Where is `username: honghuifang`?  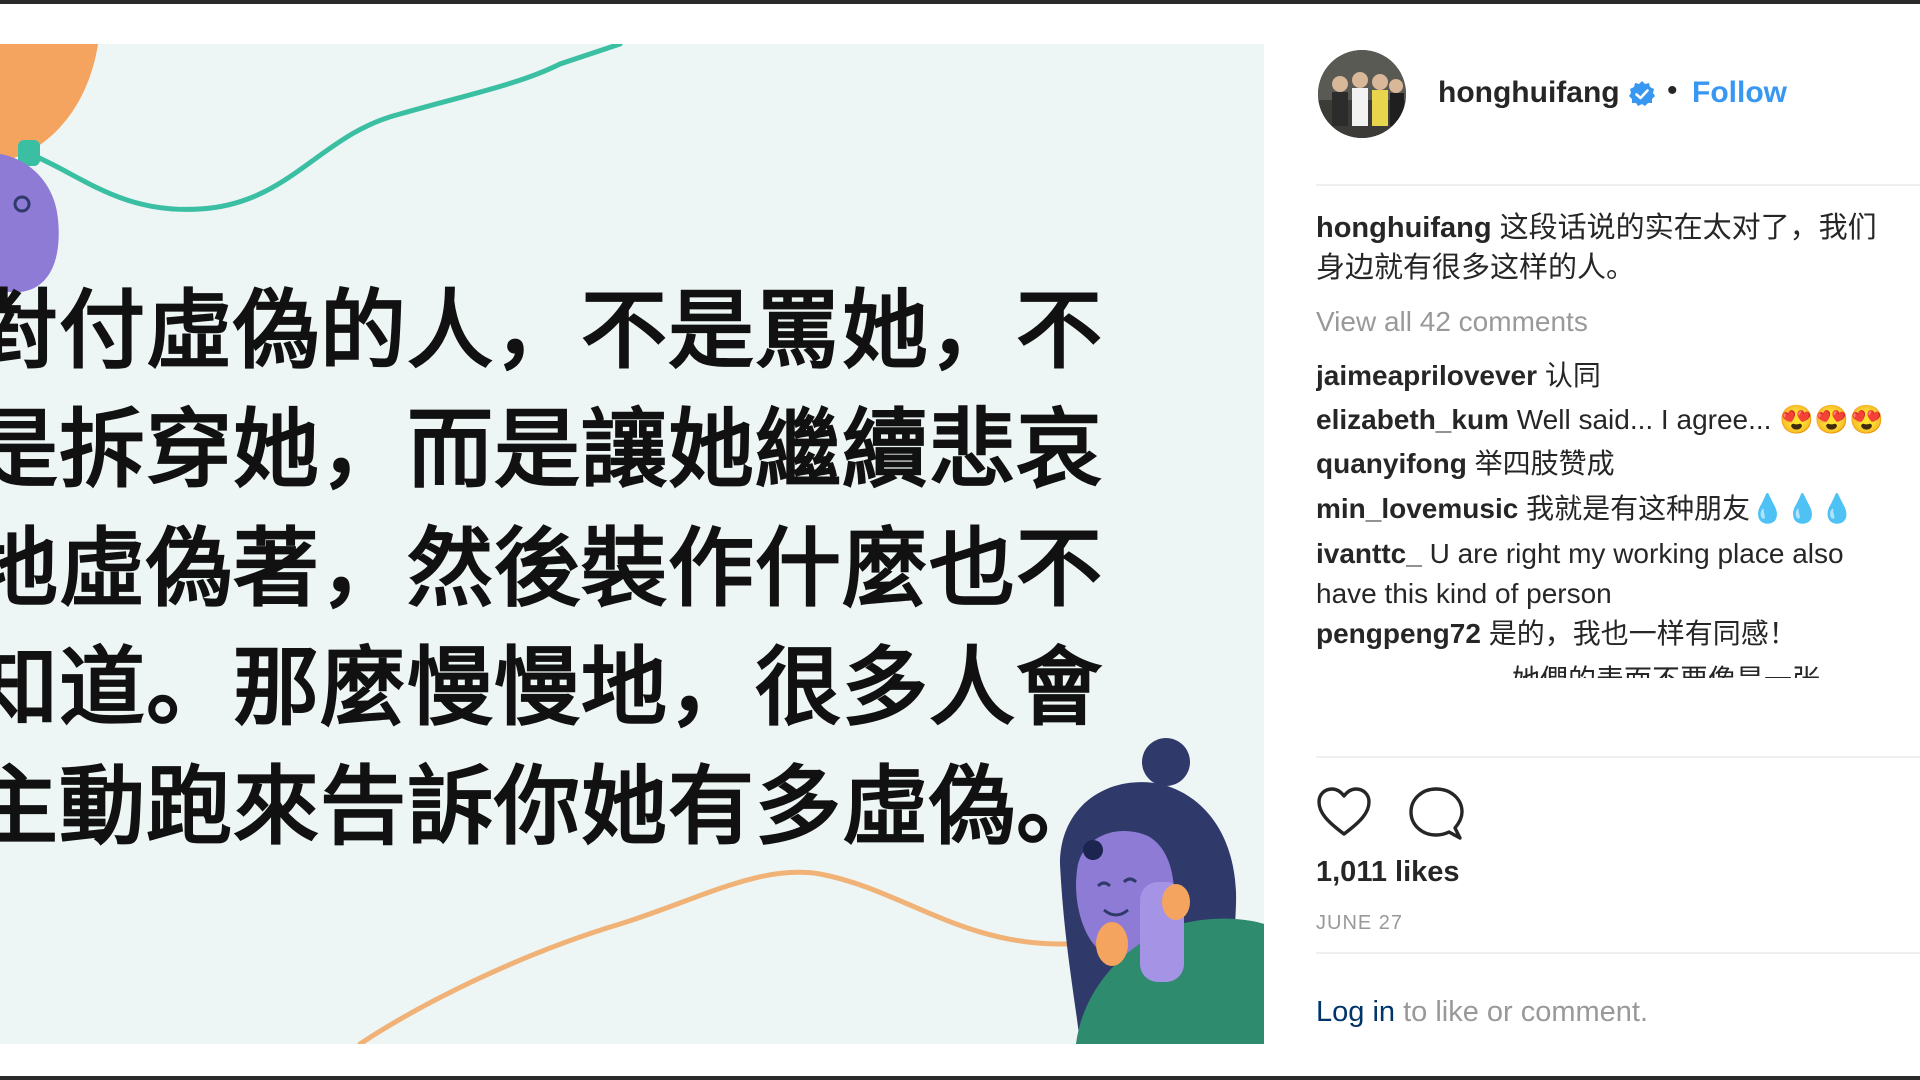 username: honghuifang is located at coordinates (1529, 93).